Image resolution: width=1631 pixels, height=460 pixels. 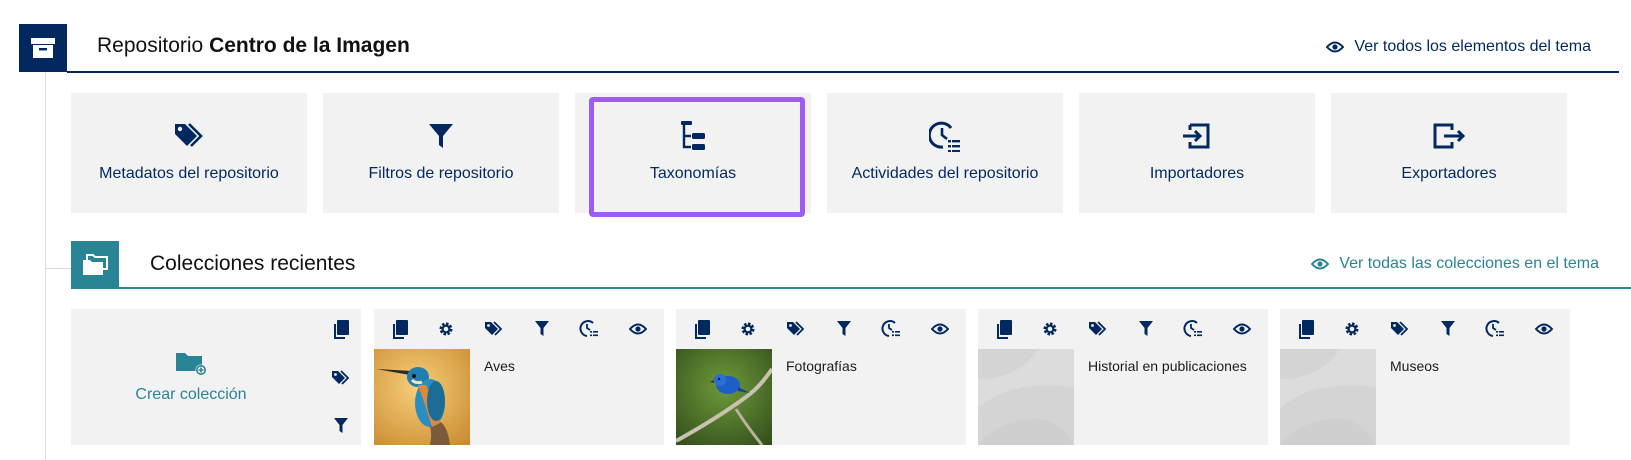 I want to click on tool-label: Filtros de repositorio, so click(x=441, y=173).